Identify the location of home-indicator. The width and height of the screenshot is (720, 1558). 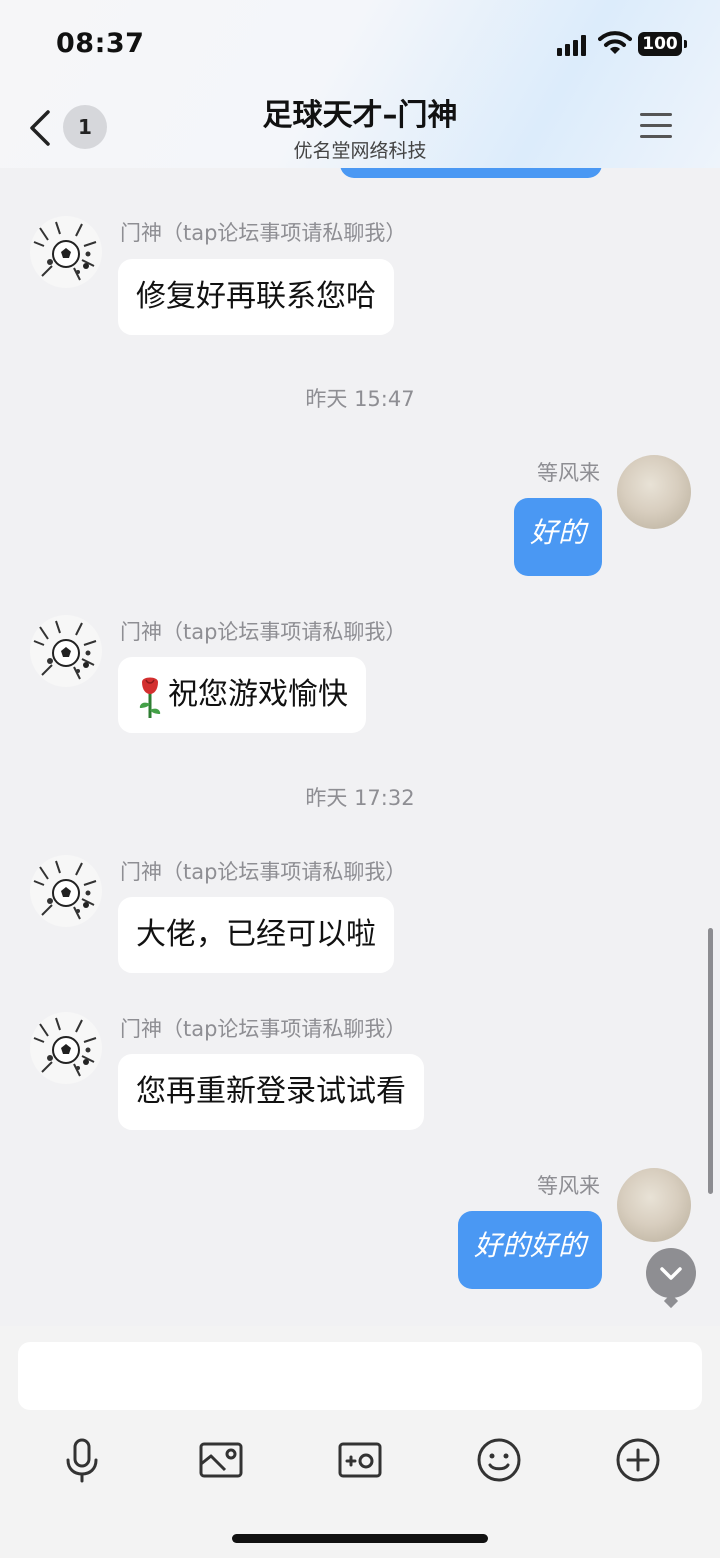
(360, 1538).